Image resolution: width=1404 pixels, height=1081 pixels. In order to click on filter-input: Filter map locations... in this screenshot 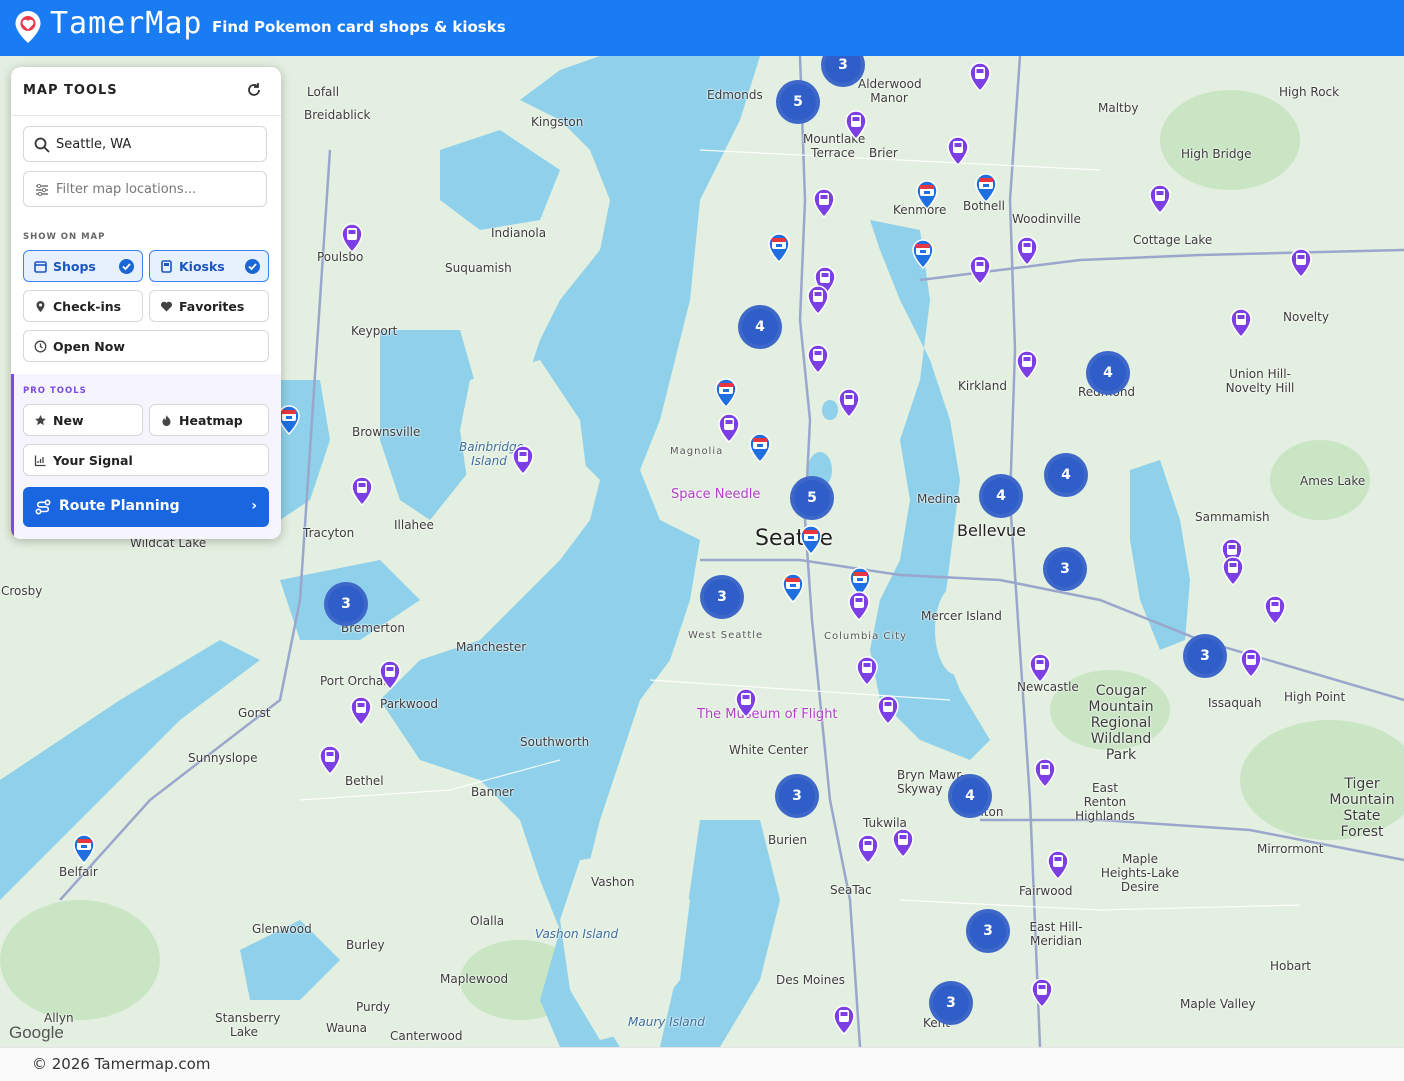, I will do `click(145, 189)`.